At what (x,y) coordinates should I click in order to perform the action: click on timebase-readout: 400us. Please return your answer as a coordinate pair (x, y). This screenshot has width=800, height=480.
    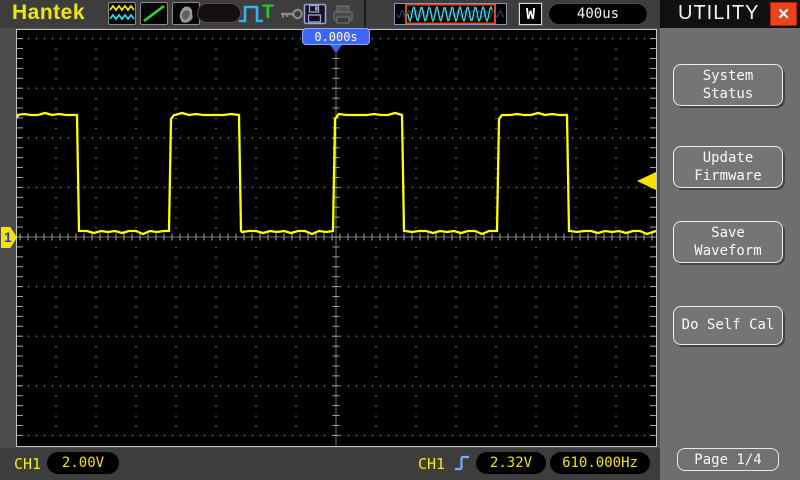
    Looking at the image, I should click on (598, 14).